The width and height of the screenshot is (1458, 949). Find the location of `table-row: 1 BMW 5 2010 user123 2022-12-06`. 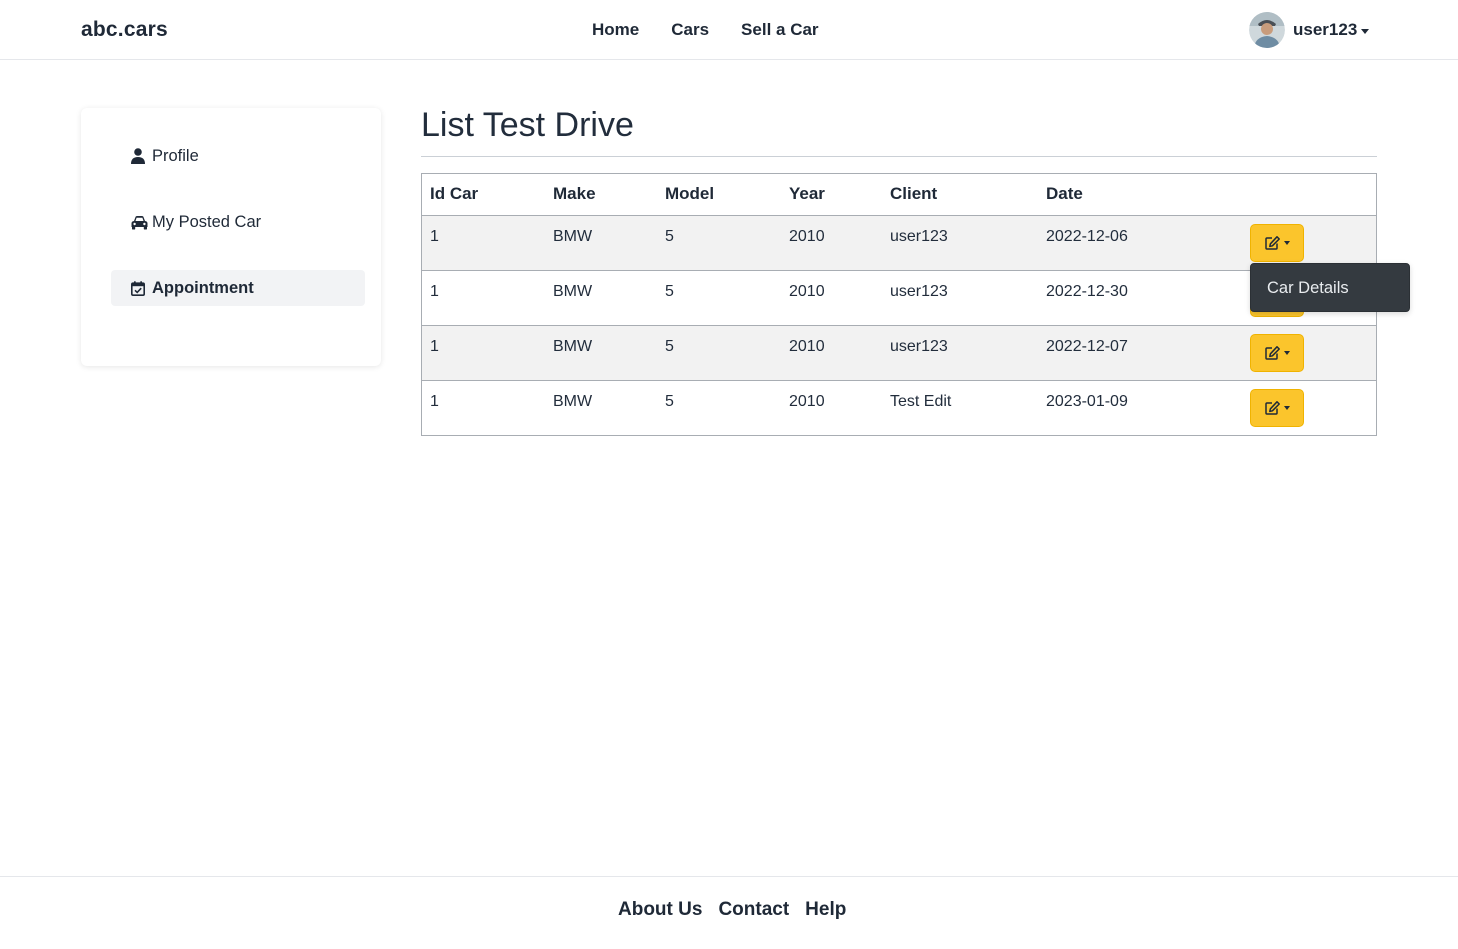

table-row: 1 BMW 5 2010 user123 2022-12-06 is located at coordinates (899, 243).